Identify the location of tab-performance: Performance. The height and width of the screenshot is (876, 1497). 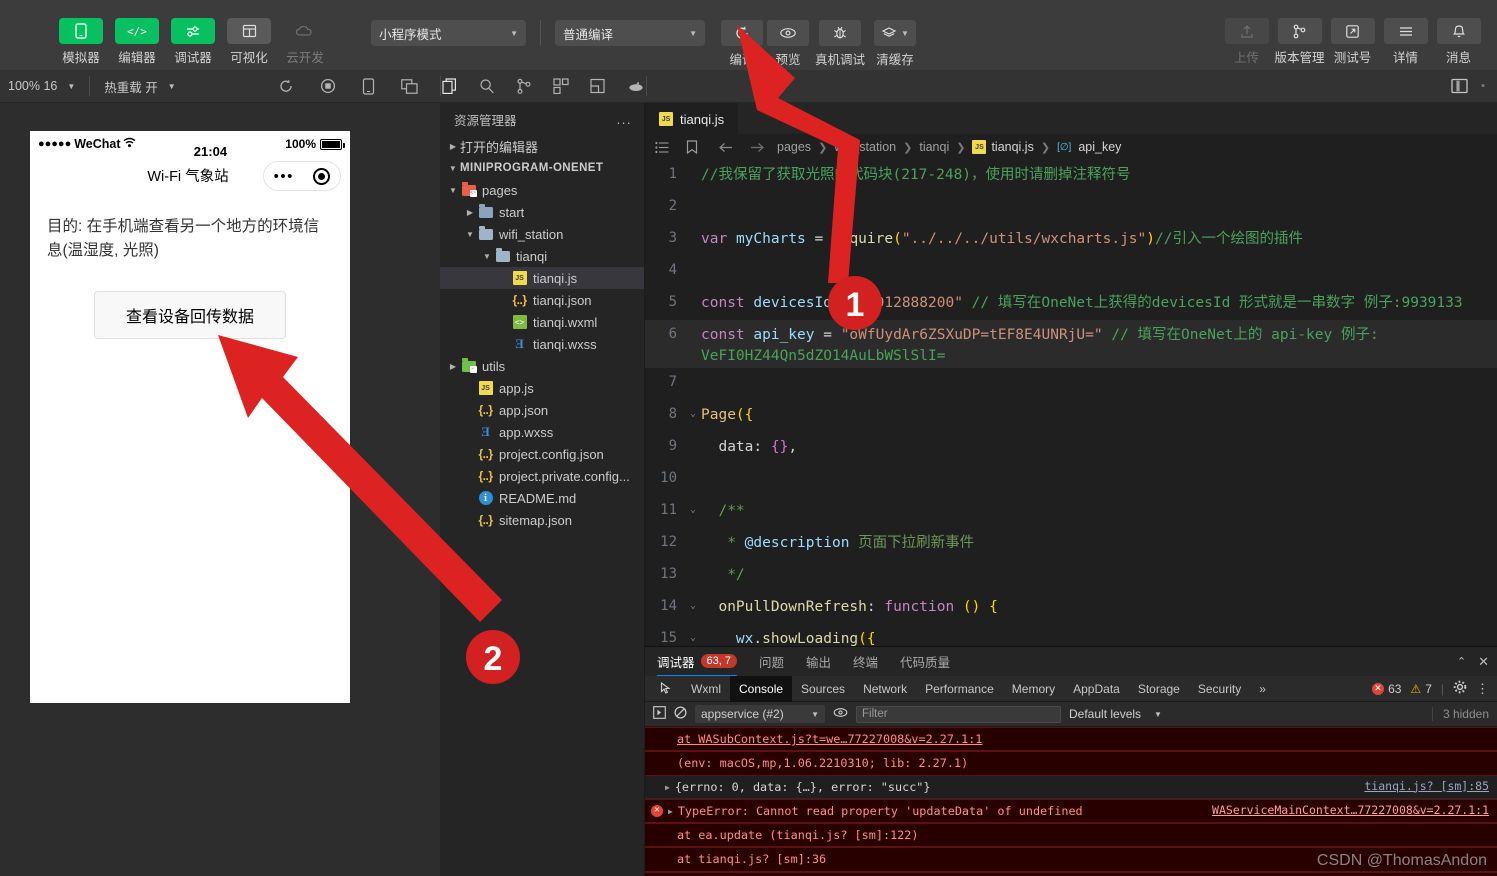
(959, 689).